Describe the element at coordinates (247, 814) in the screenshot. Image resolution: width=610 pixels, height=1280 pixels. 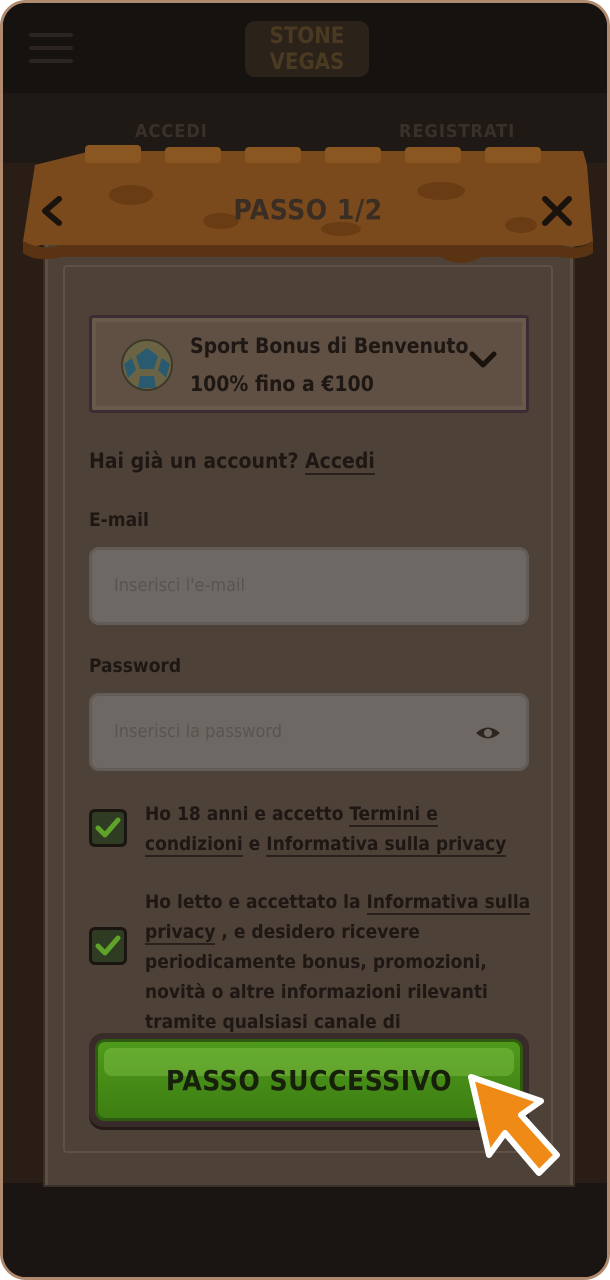
I see `age-terms-text-start: Ho 18 anni e accetto` at that location.